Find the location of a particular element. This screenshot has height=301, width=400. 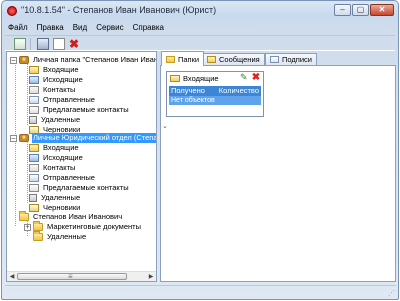

new-icon is located at coordinates (20, 44).